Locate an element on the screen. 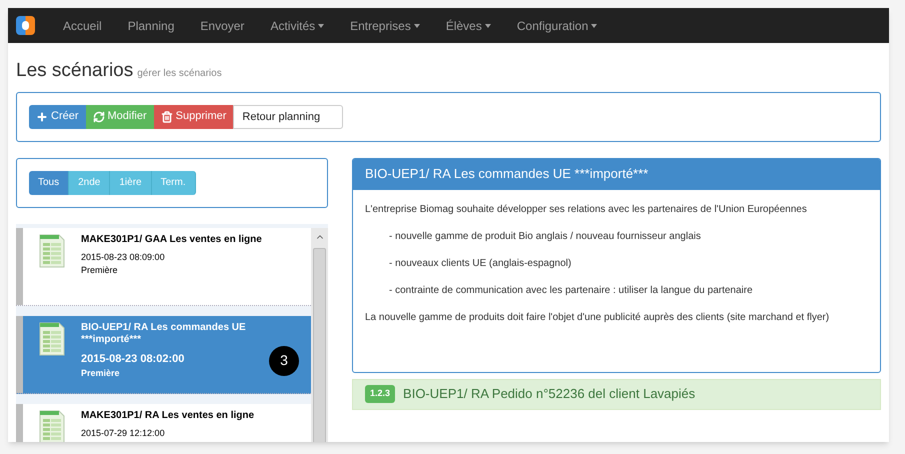 The width and height of the screenshot is (905, 454). scenario-date: 2015-07-29 12:12:00 is located at coordinates (123, 433).